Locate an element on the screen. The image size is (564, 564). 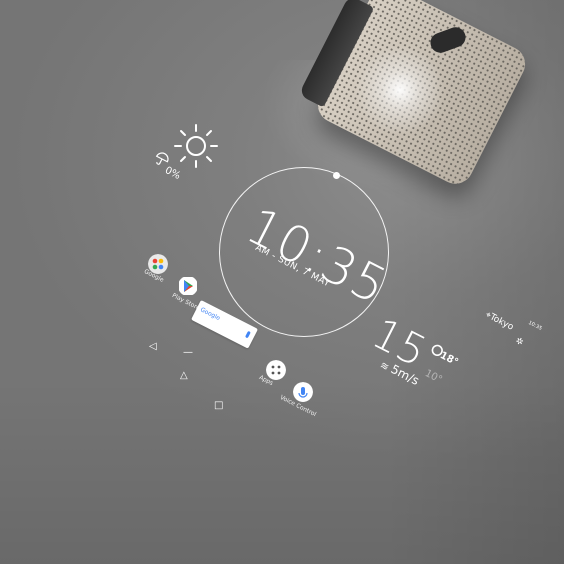
play-store-icon is located at coordinates (188, 286).